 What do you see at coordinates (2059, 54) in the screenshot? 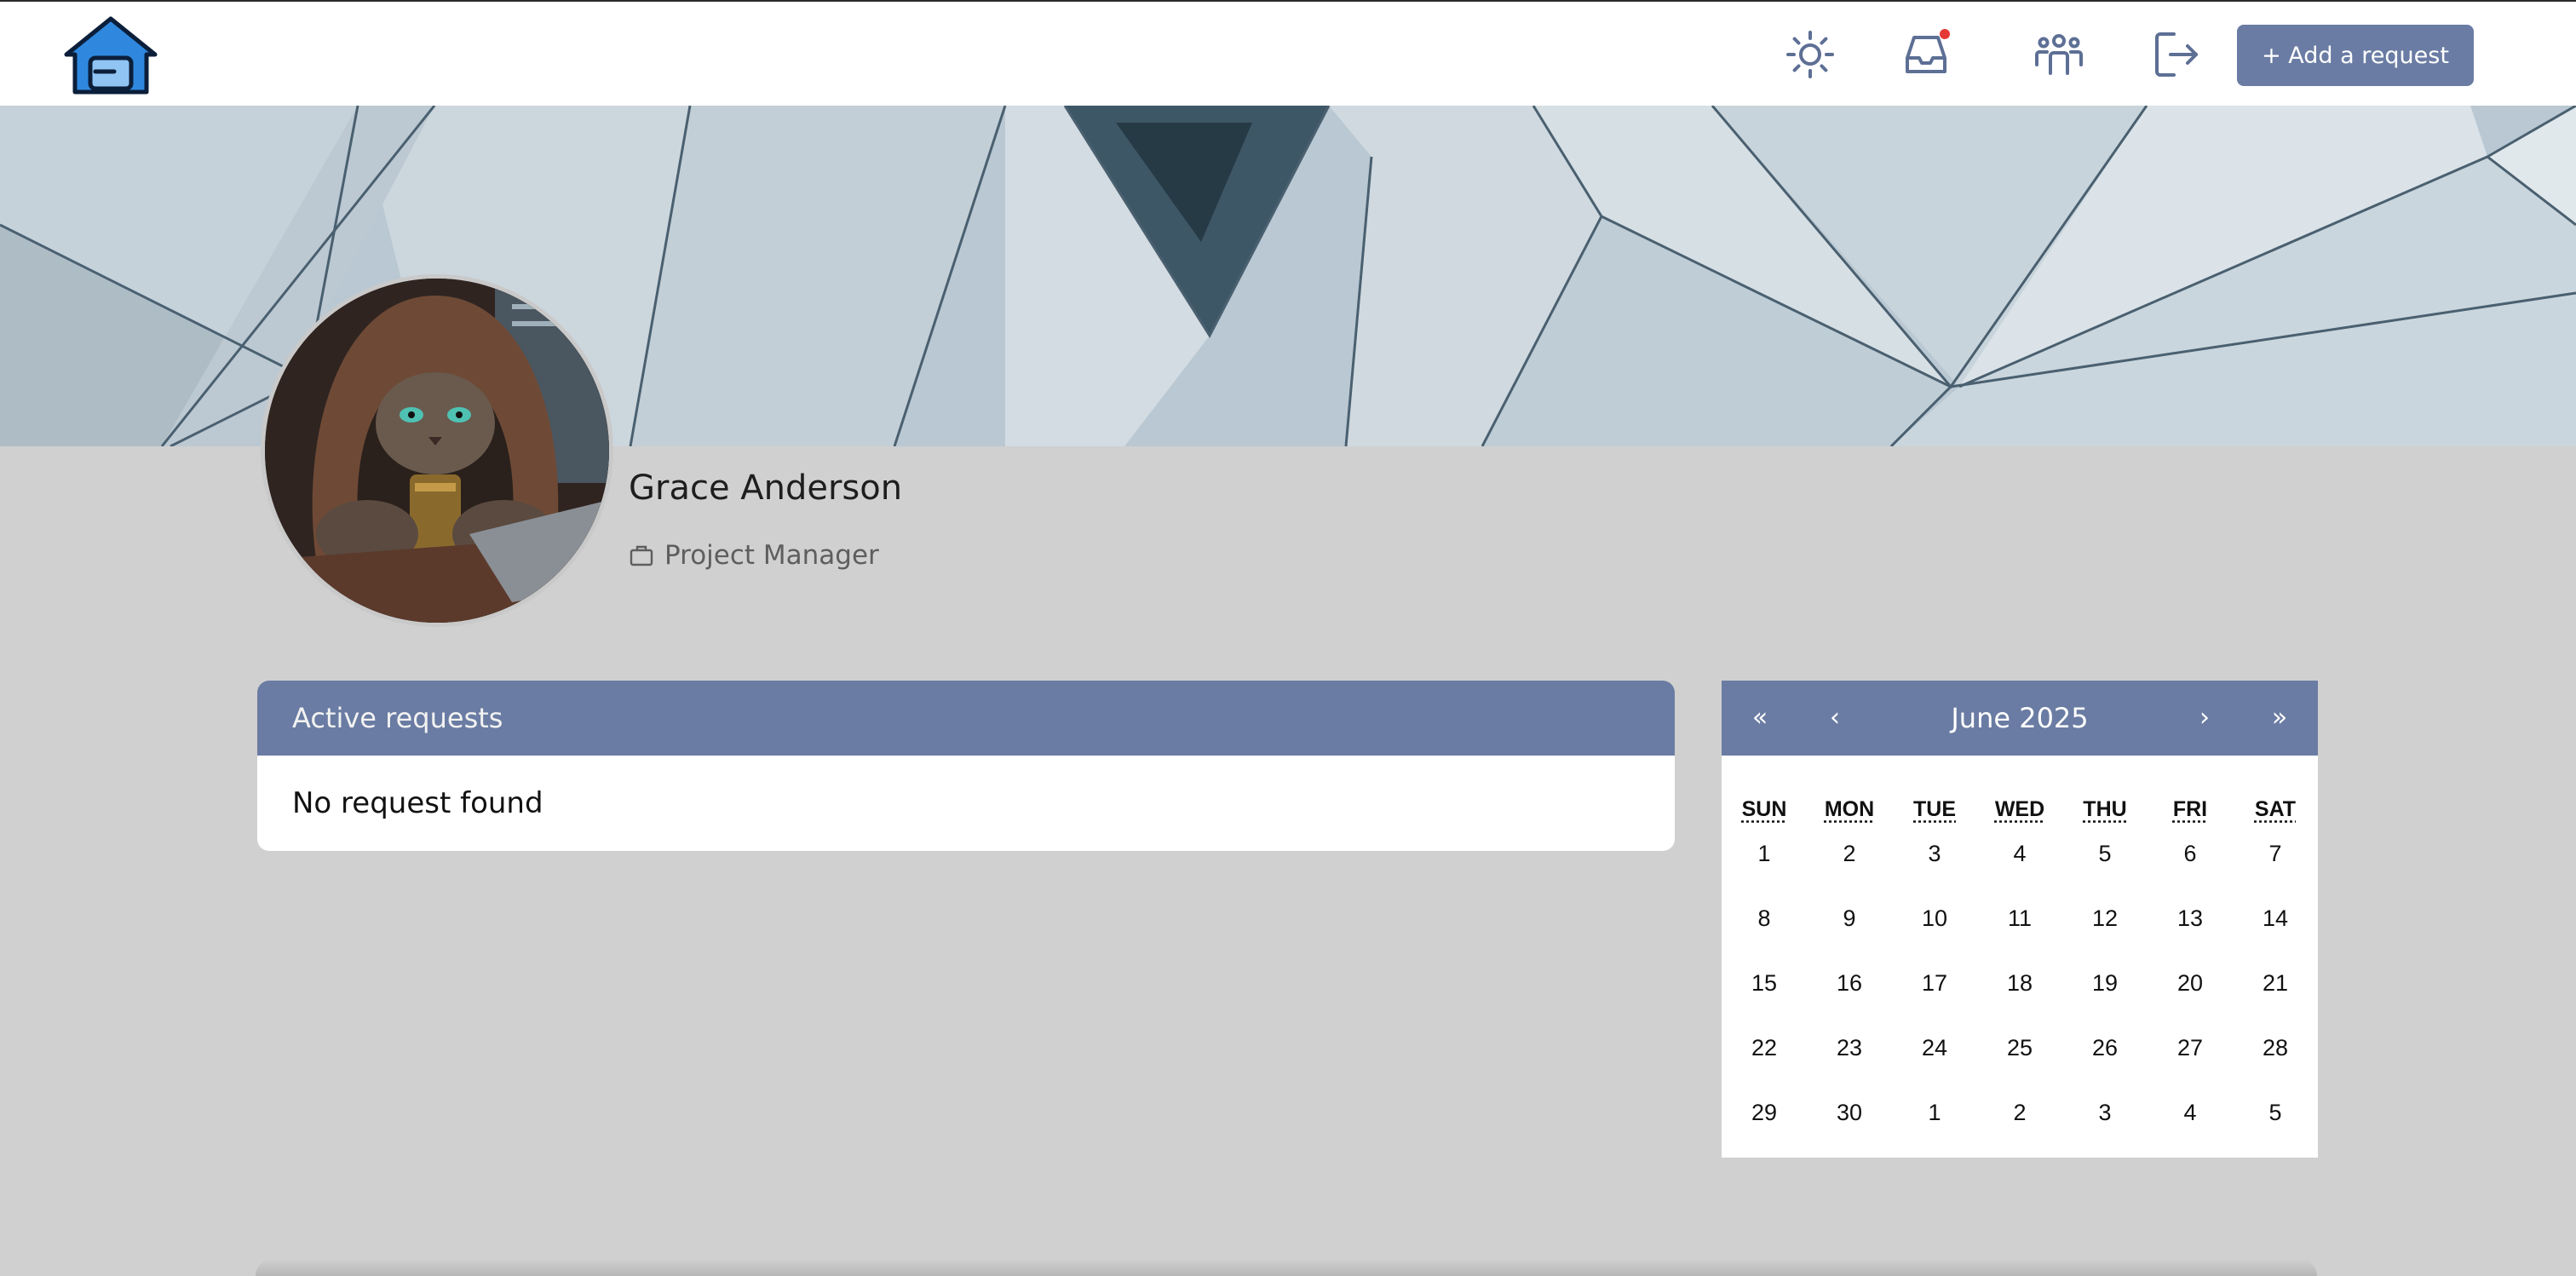
I see `team-icon` at bounding box center [2059, 54].